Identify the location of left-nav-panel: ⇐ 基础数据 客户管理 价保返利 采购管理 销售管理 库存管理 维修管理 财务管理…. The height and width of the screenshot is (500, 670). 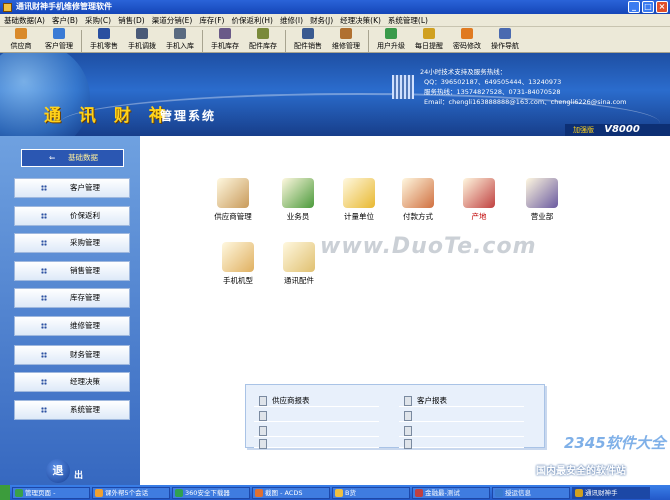
(70, 310).